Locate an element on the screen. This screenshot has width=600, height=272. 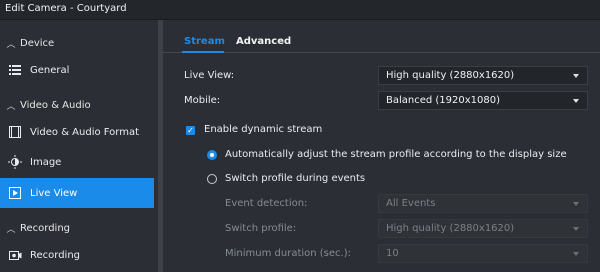
min-duration-label: Minimum duration (sec.): is located at coordinates (288, 253).